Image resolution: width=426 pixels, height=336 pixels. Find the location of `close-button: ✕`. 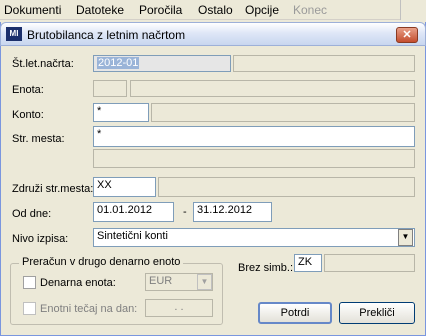

close-button: ✕ is located at coordinates (407, 35).